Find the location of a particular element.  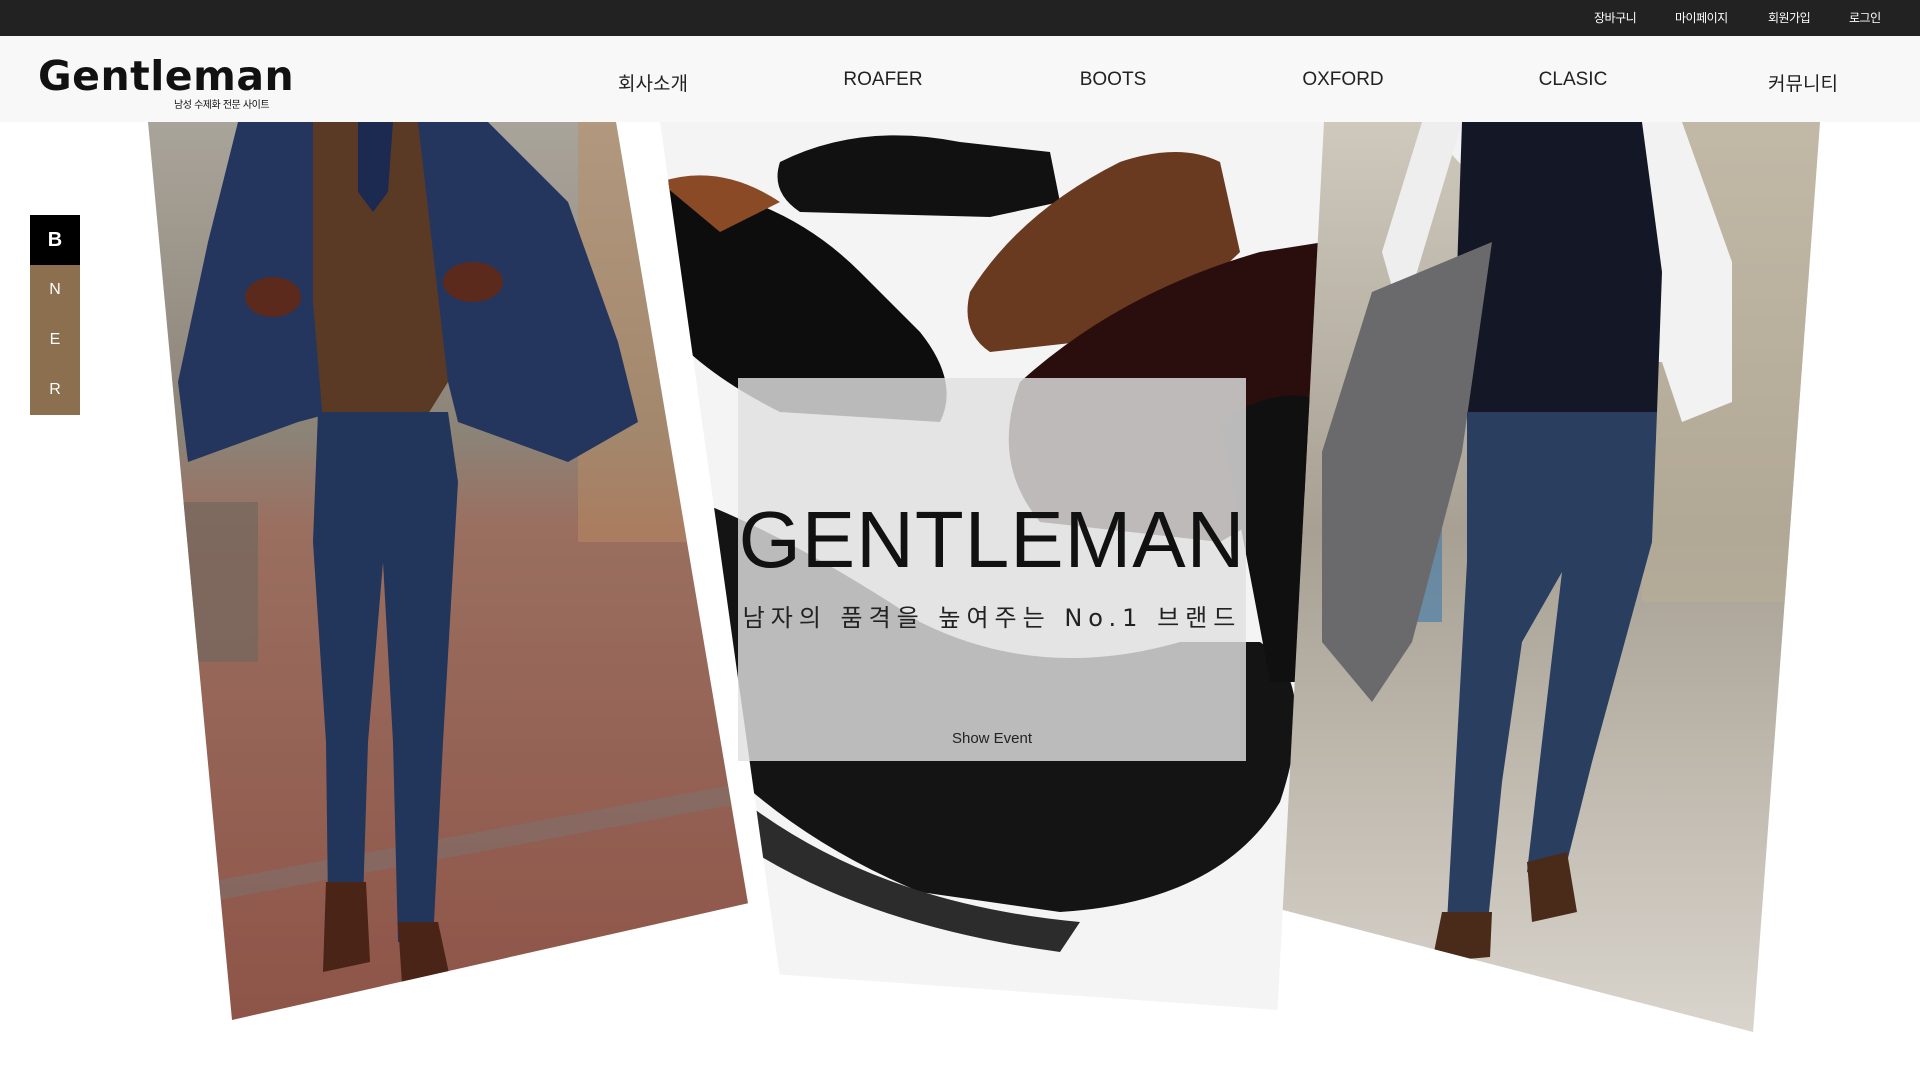

hero-subtitle: 남자의 품격을 높여주는 No.1 브랜드 is located at coordinates (992, 618).